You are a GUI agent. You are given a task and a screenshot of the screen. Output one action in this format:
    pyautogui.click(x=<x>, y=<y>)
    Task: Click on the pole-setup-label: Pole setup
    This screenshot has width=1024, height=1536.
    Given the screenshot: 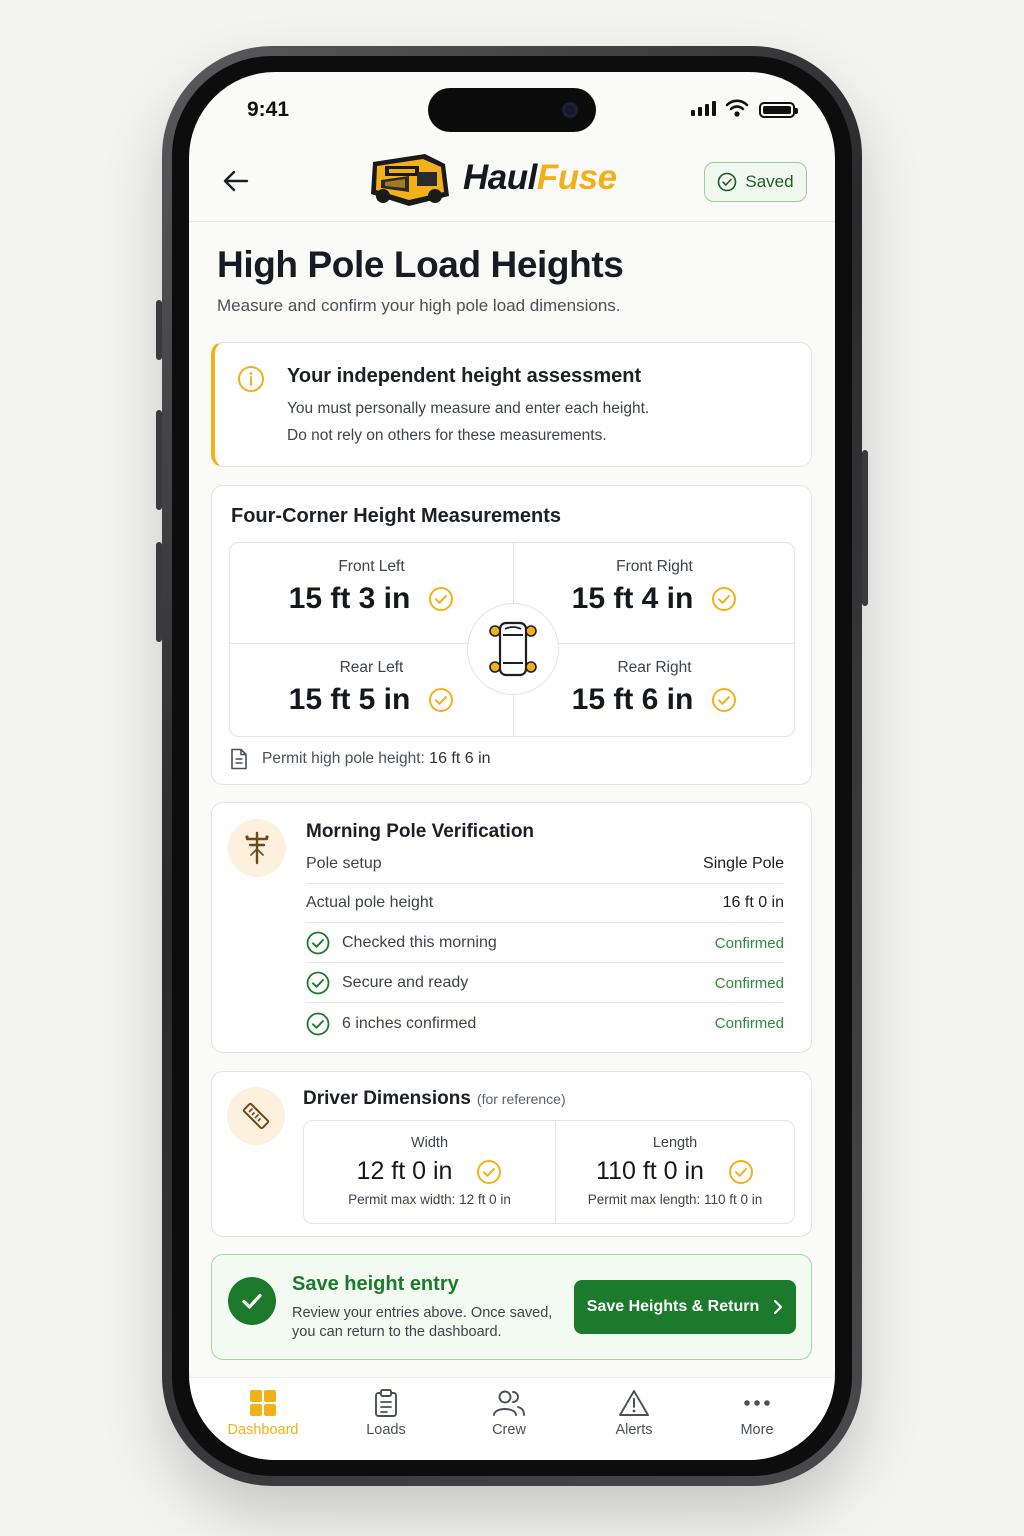 What is the action you would take?
    pyautogui.click(x=344, y=863)
    